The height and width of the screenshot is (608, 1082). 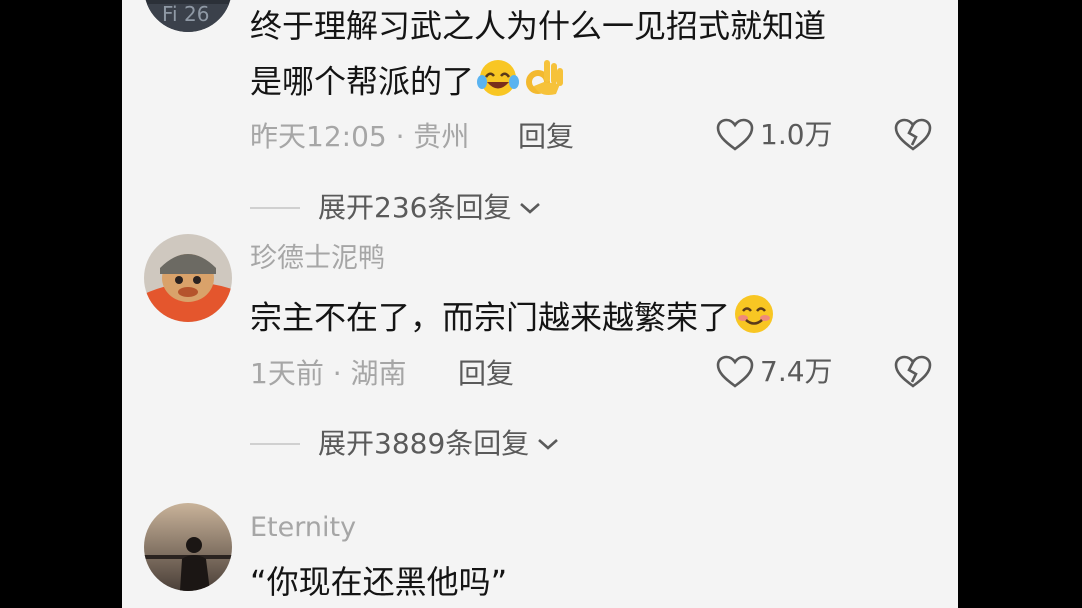 What do you see at coordinates (303, 528) in the screenshot?
I see `username: Eternity` at bounding box center [303, 528].